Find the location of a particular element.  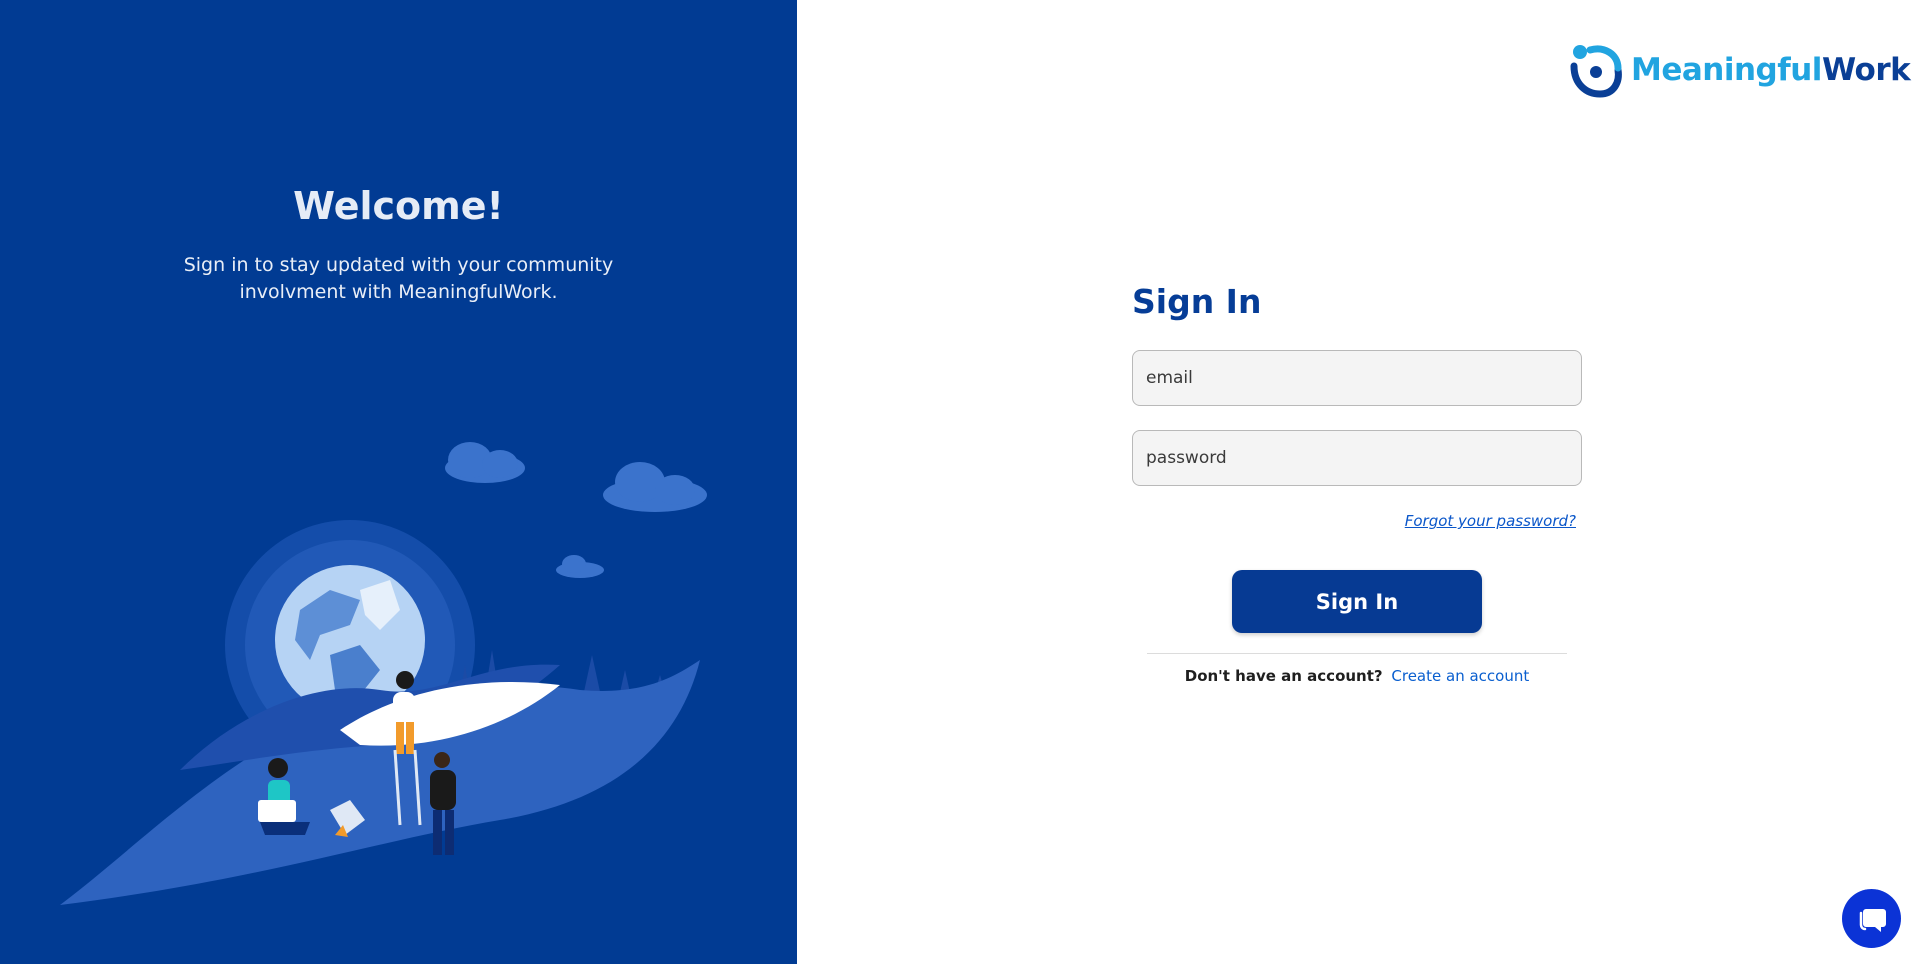

email-field is located at coordinates (1357, 378).